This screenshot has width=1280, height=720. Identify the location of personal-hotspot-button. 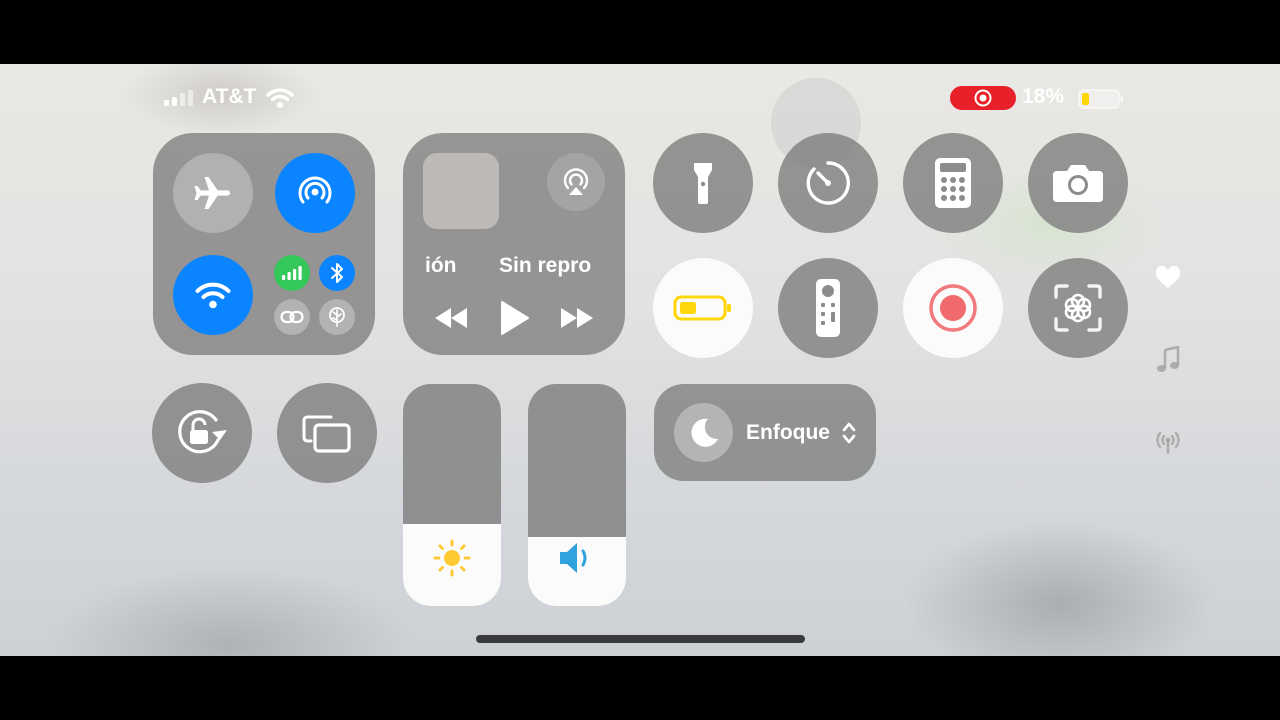
(292, 317).